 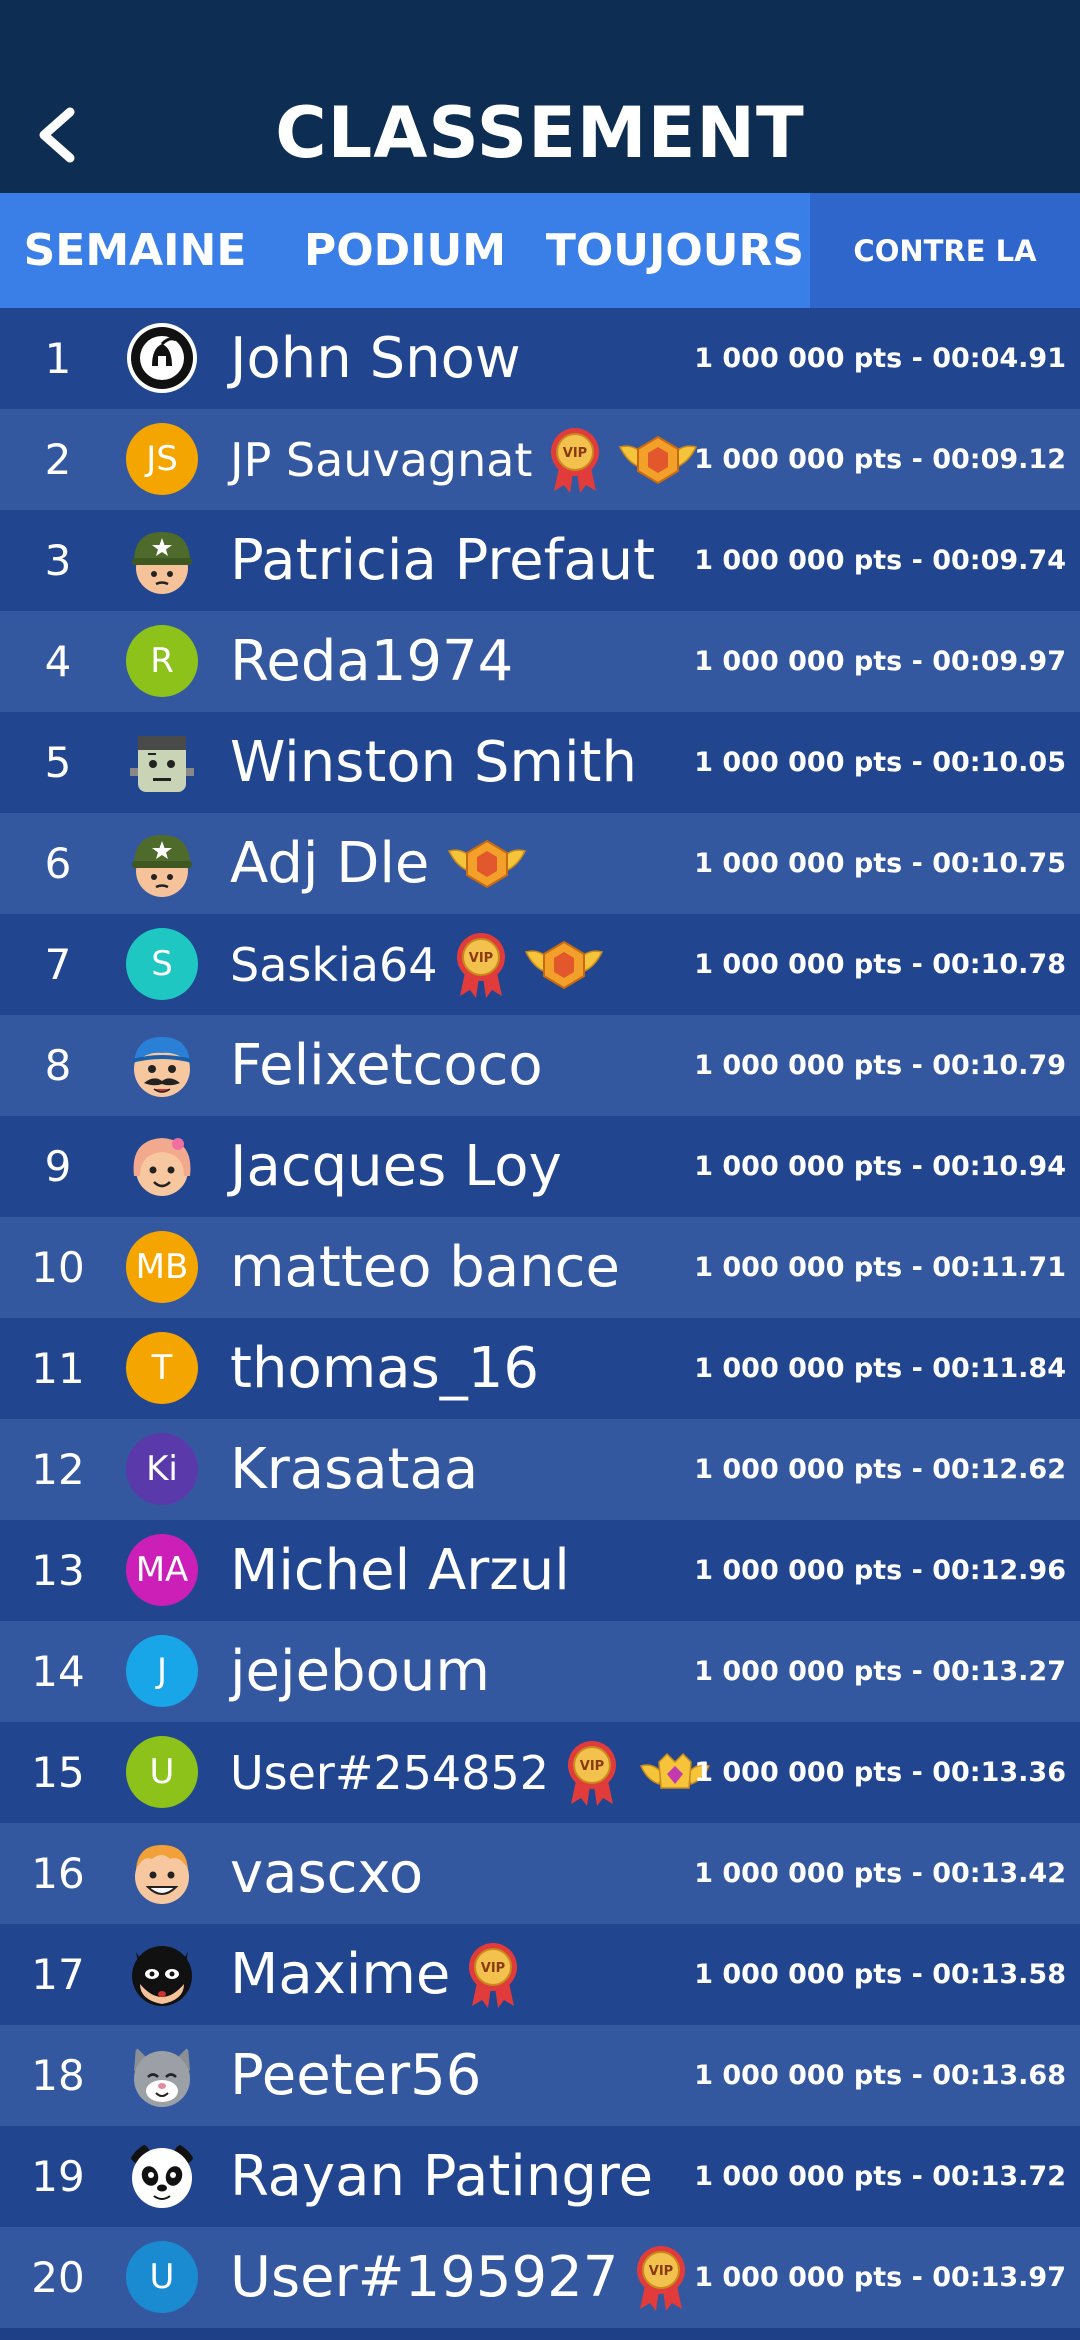 What do you see at coordinates (162, 964) in the screenshot?
I see `avatar-initials: S` at bounding box center [162, 964].